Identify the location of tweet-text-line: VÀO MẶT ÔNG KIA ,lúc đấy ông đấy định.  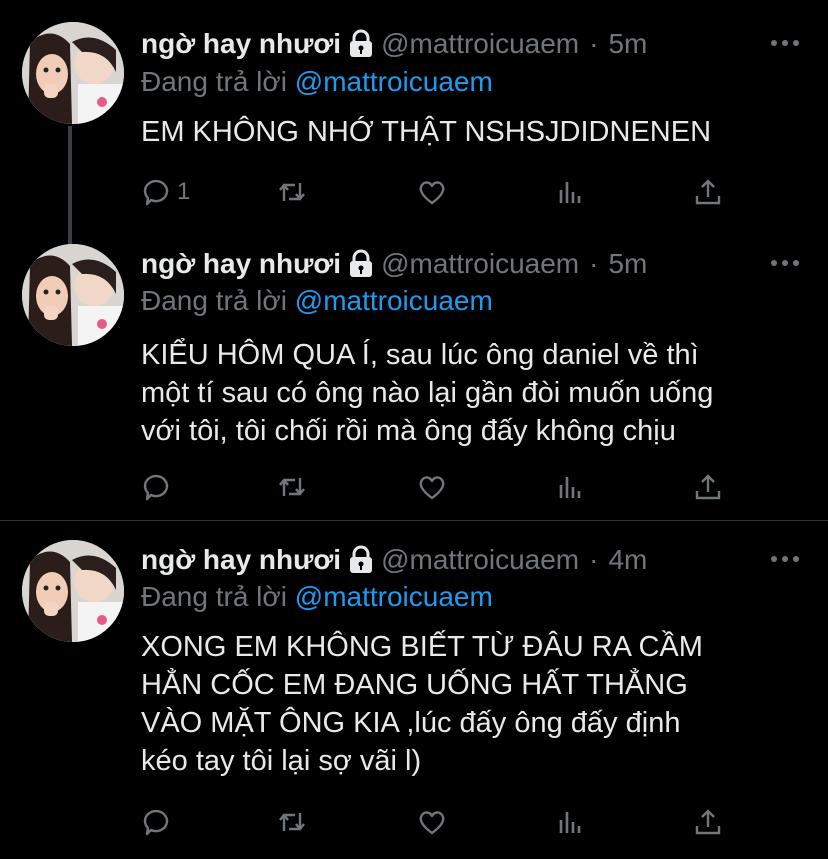
(411, 723).